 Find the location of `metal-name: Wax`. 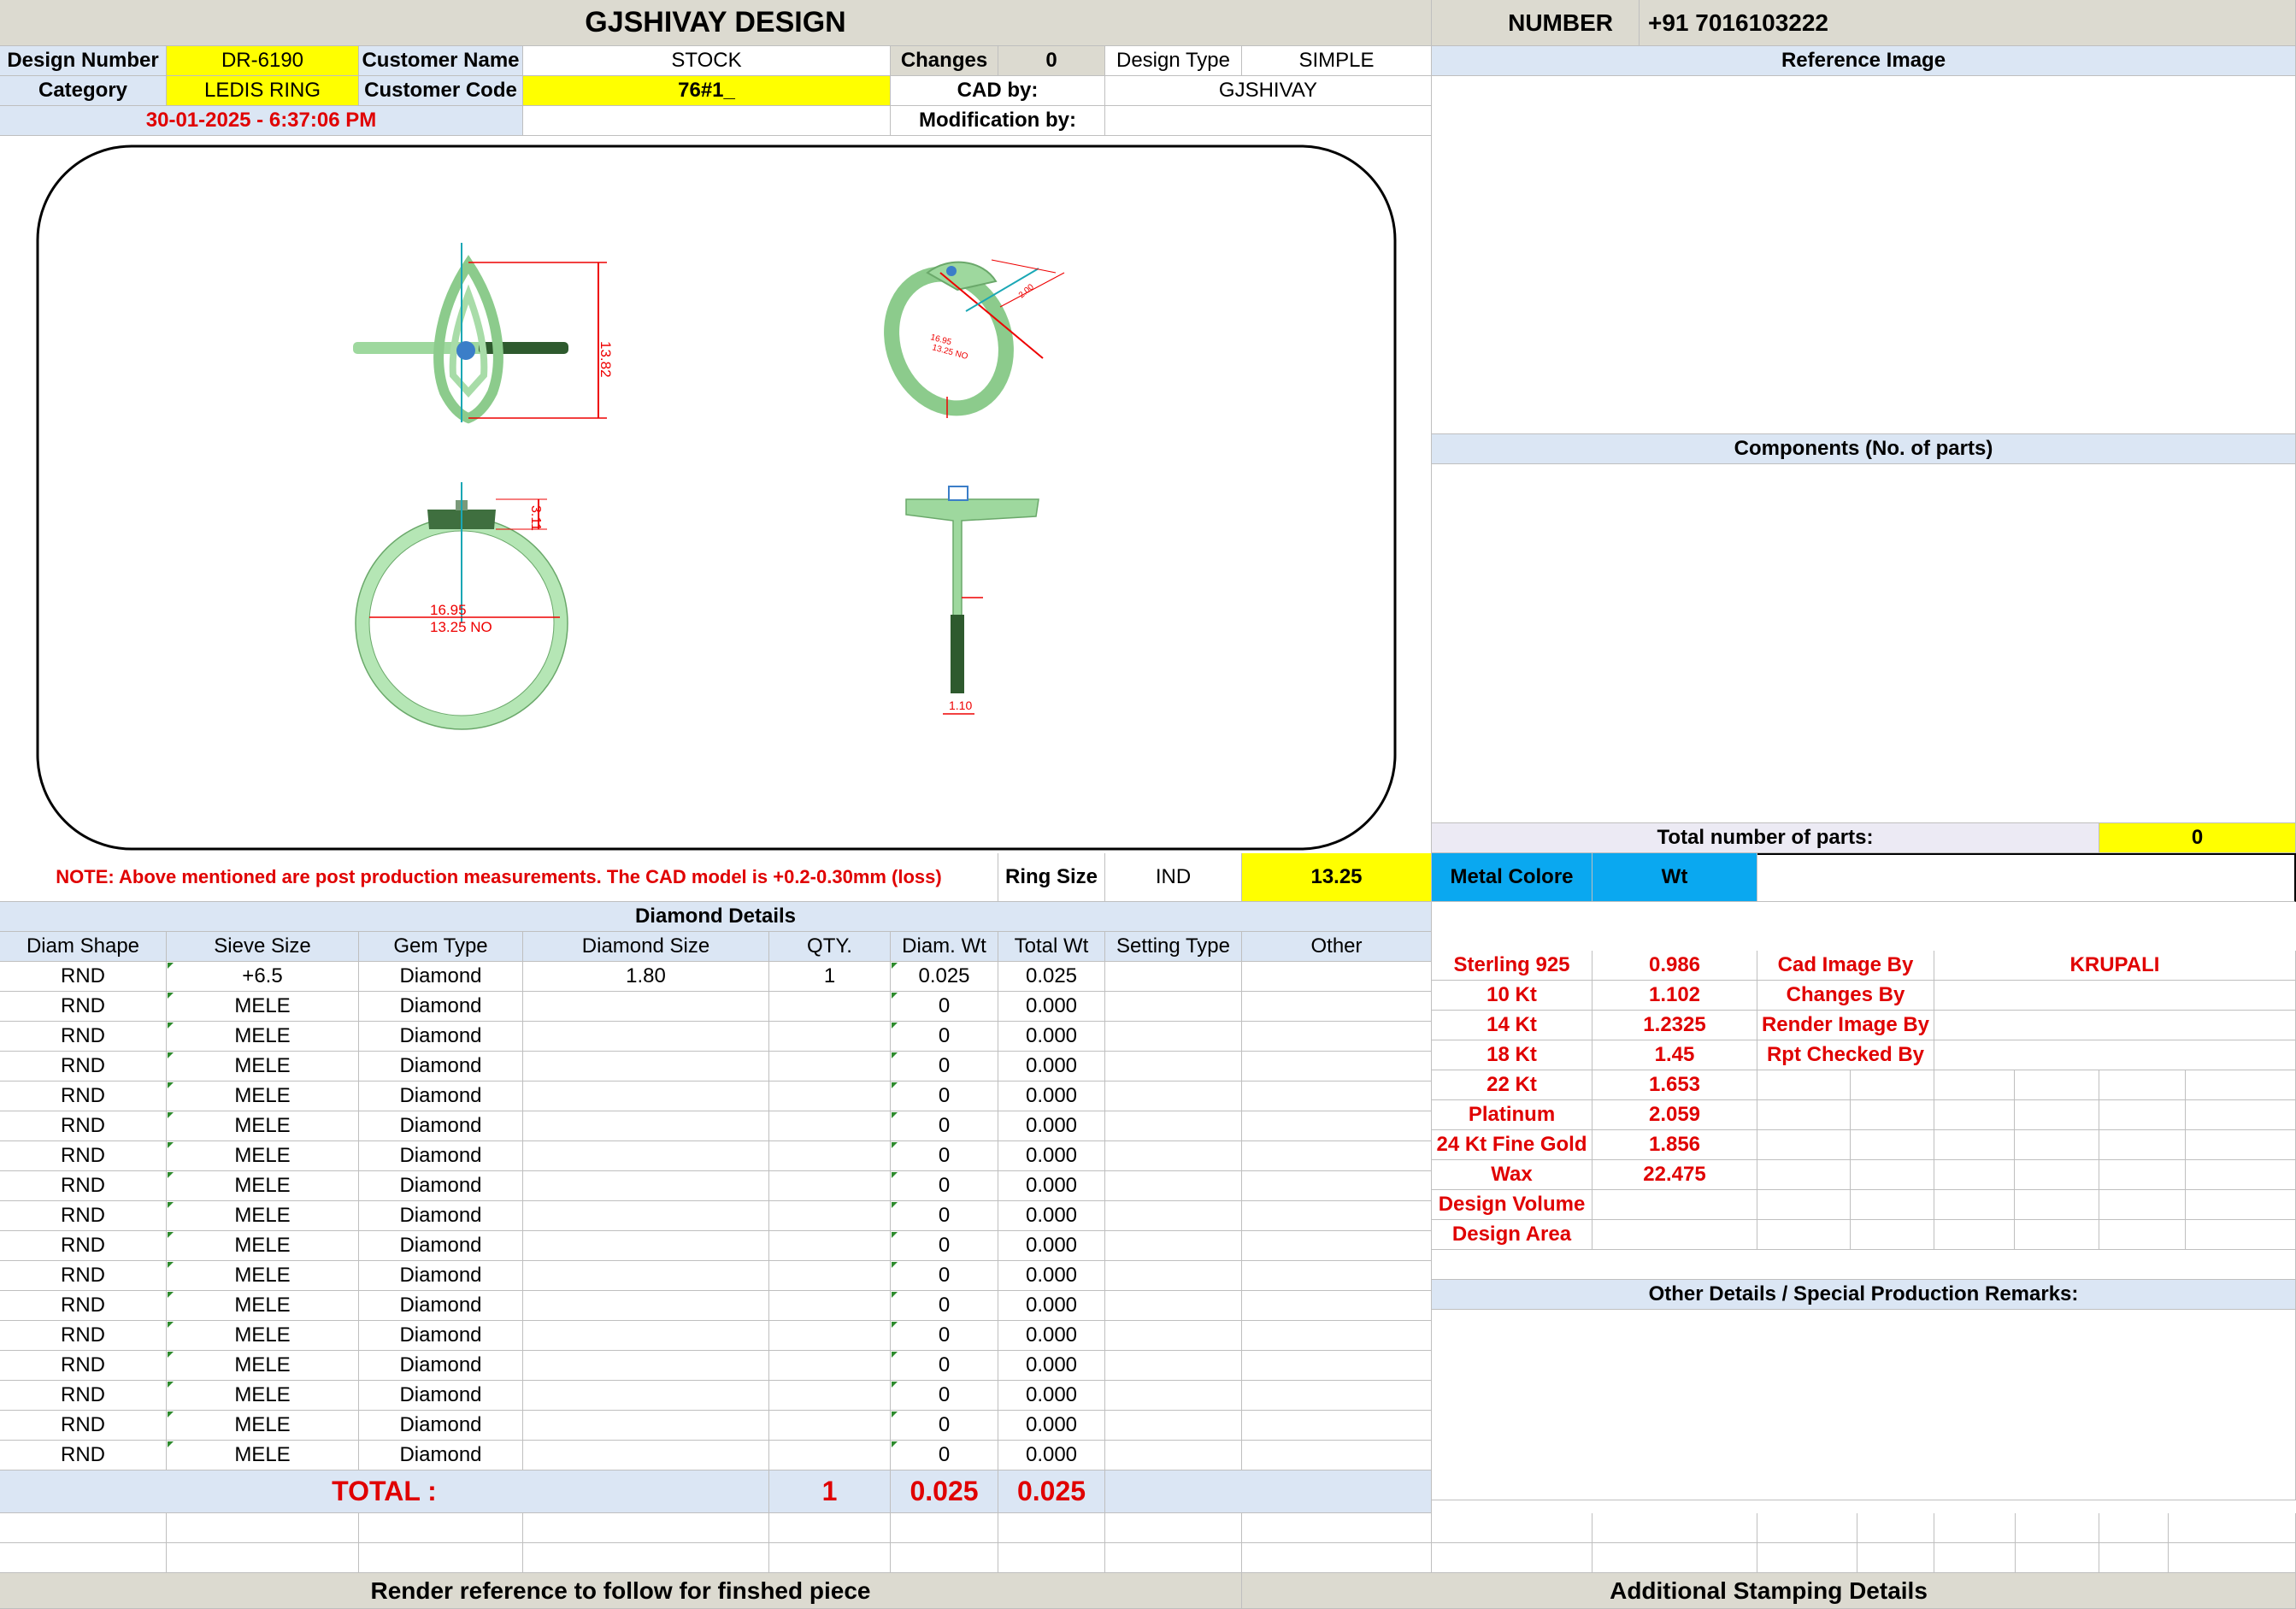

metal-name: Wax is located at coordinates (1512, 1175).